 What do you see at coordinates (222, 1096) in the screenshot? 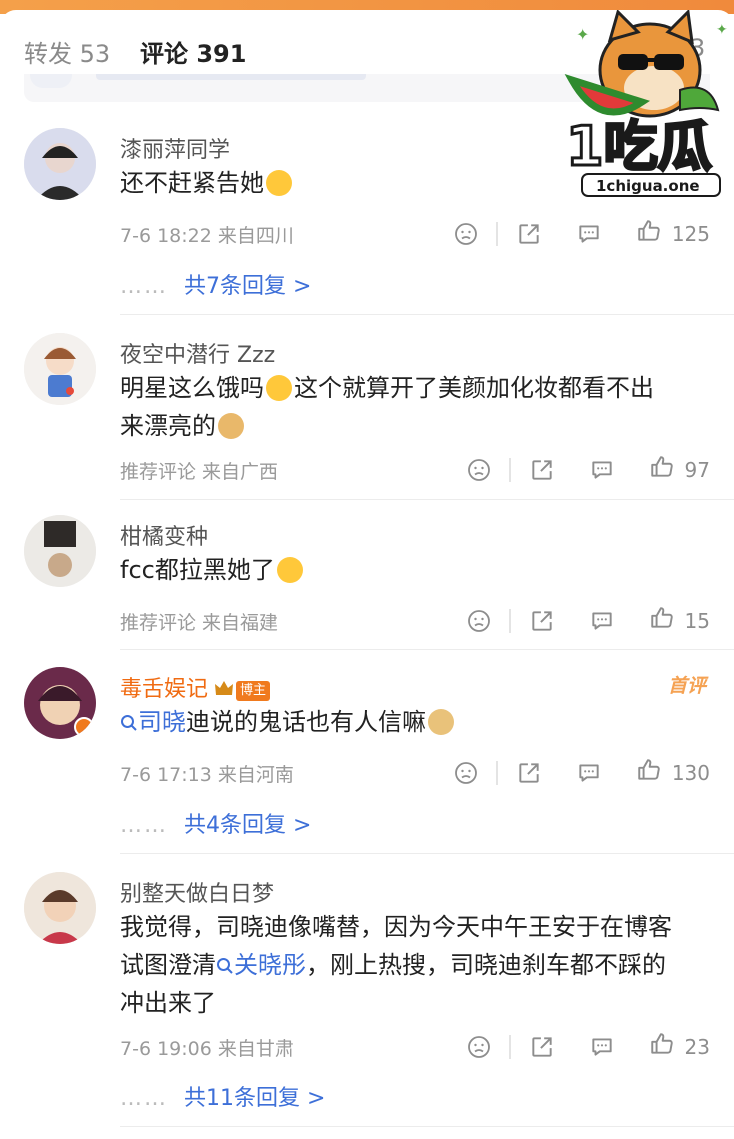
I see `view-replies-link: …… 共11条回复 >` at bounding box center [222, 1096].